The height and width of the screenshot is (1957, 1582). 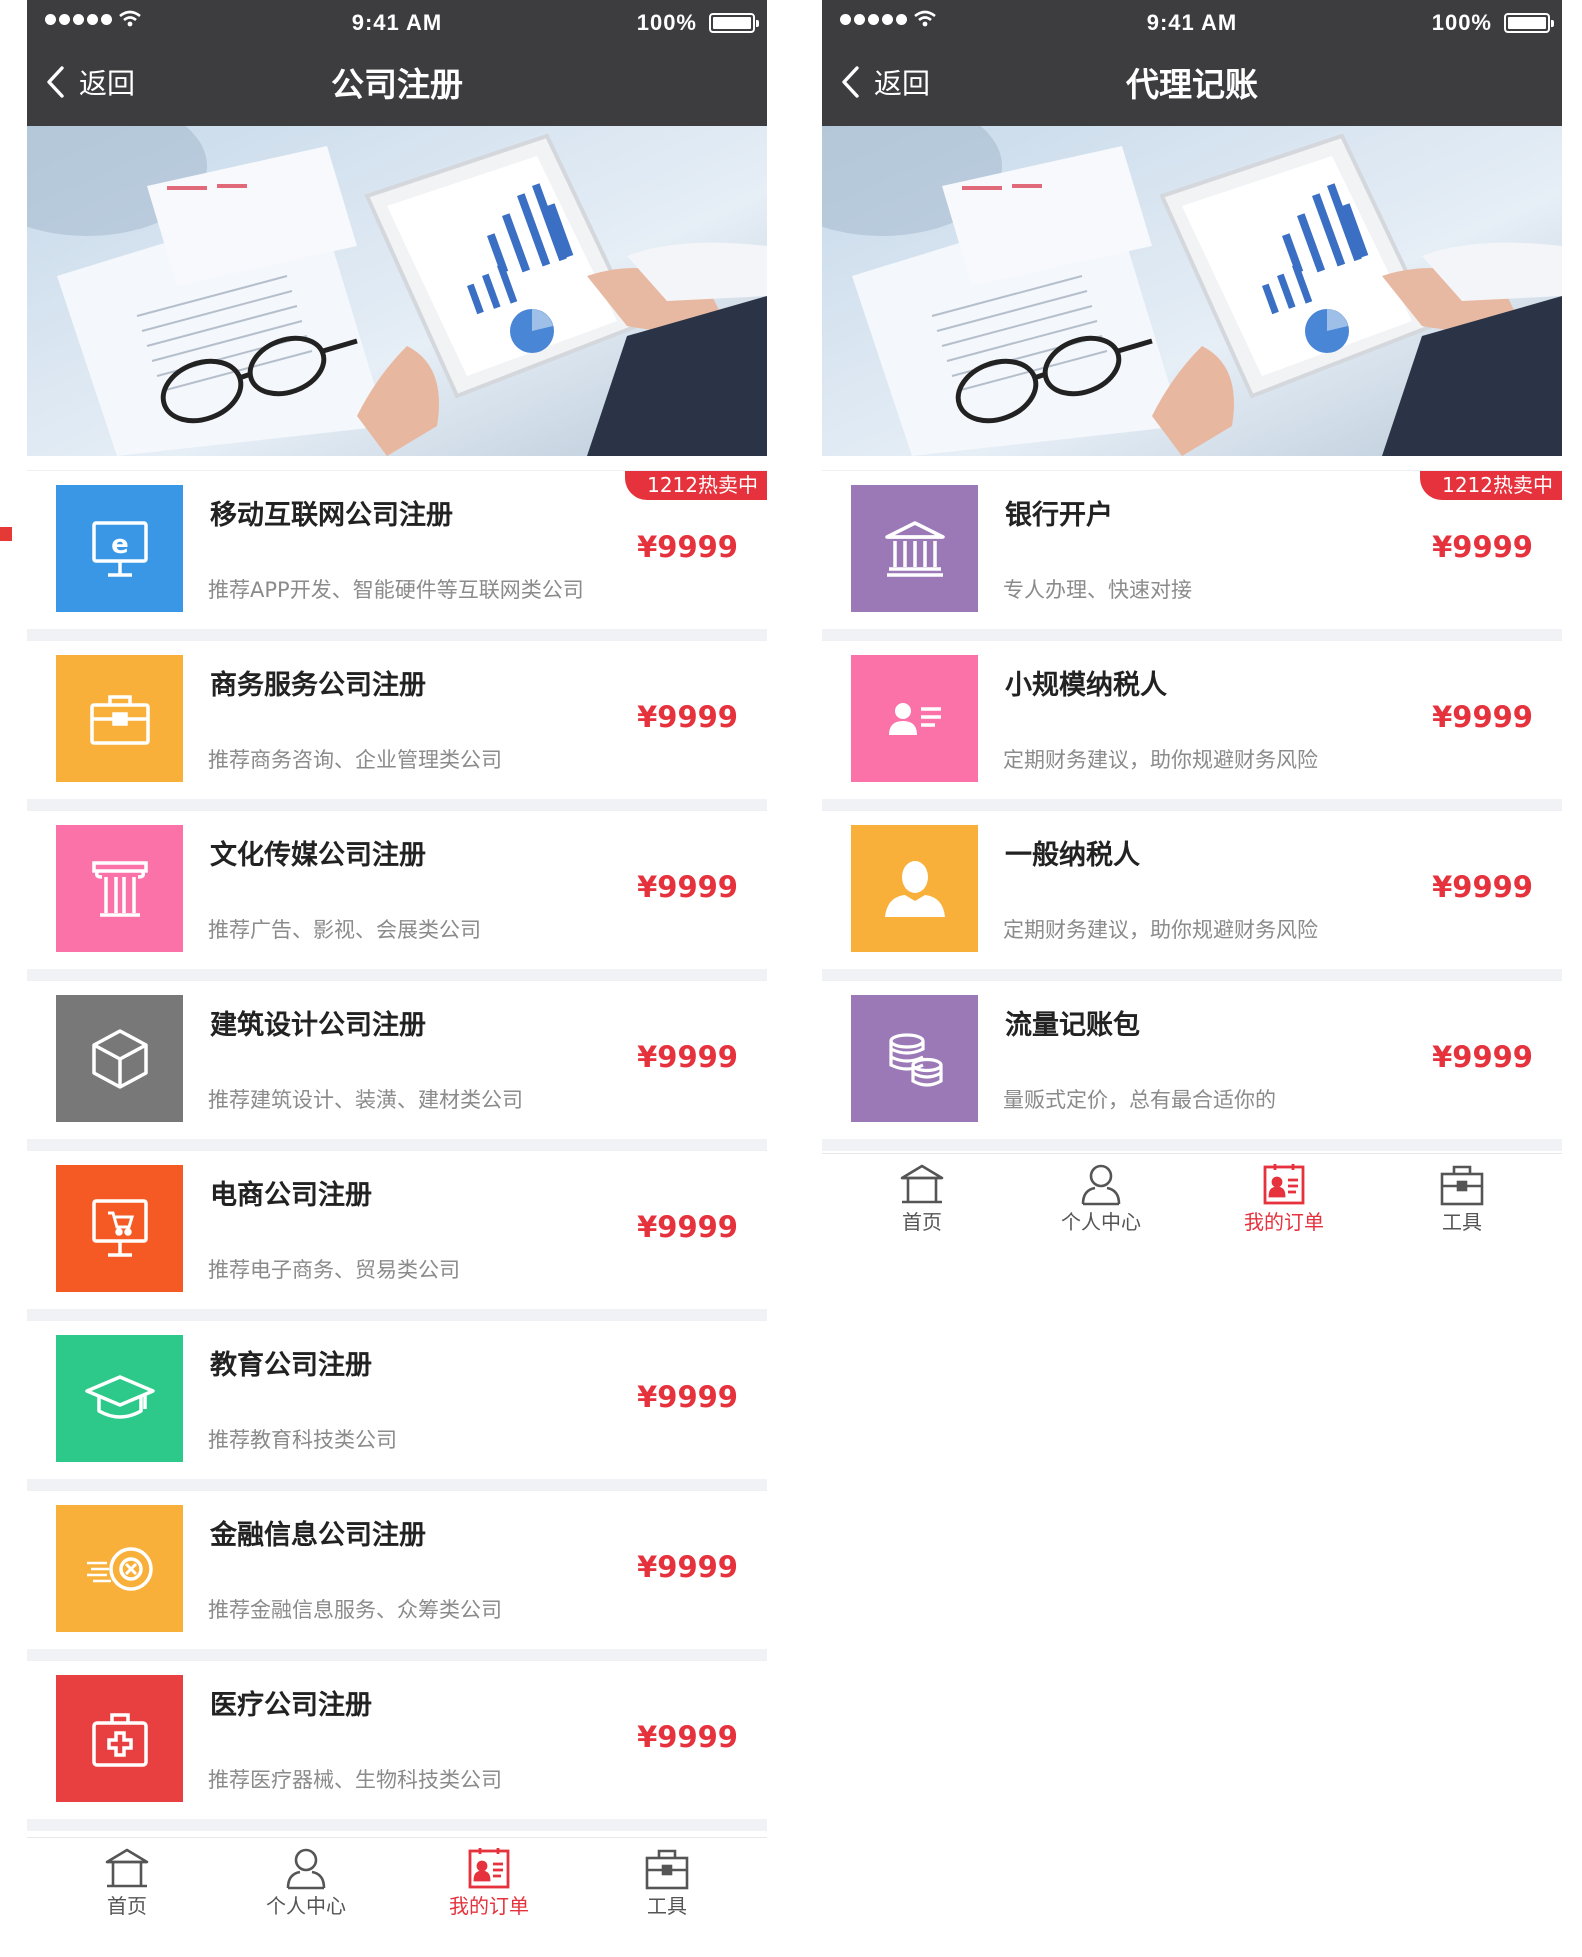 I want to click on list-item: 银行开户 专人办理、快速对接 ¥9999 1212热卖中, so click(x=1192, y=546).